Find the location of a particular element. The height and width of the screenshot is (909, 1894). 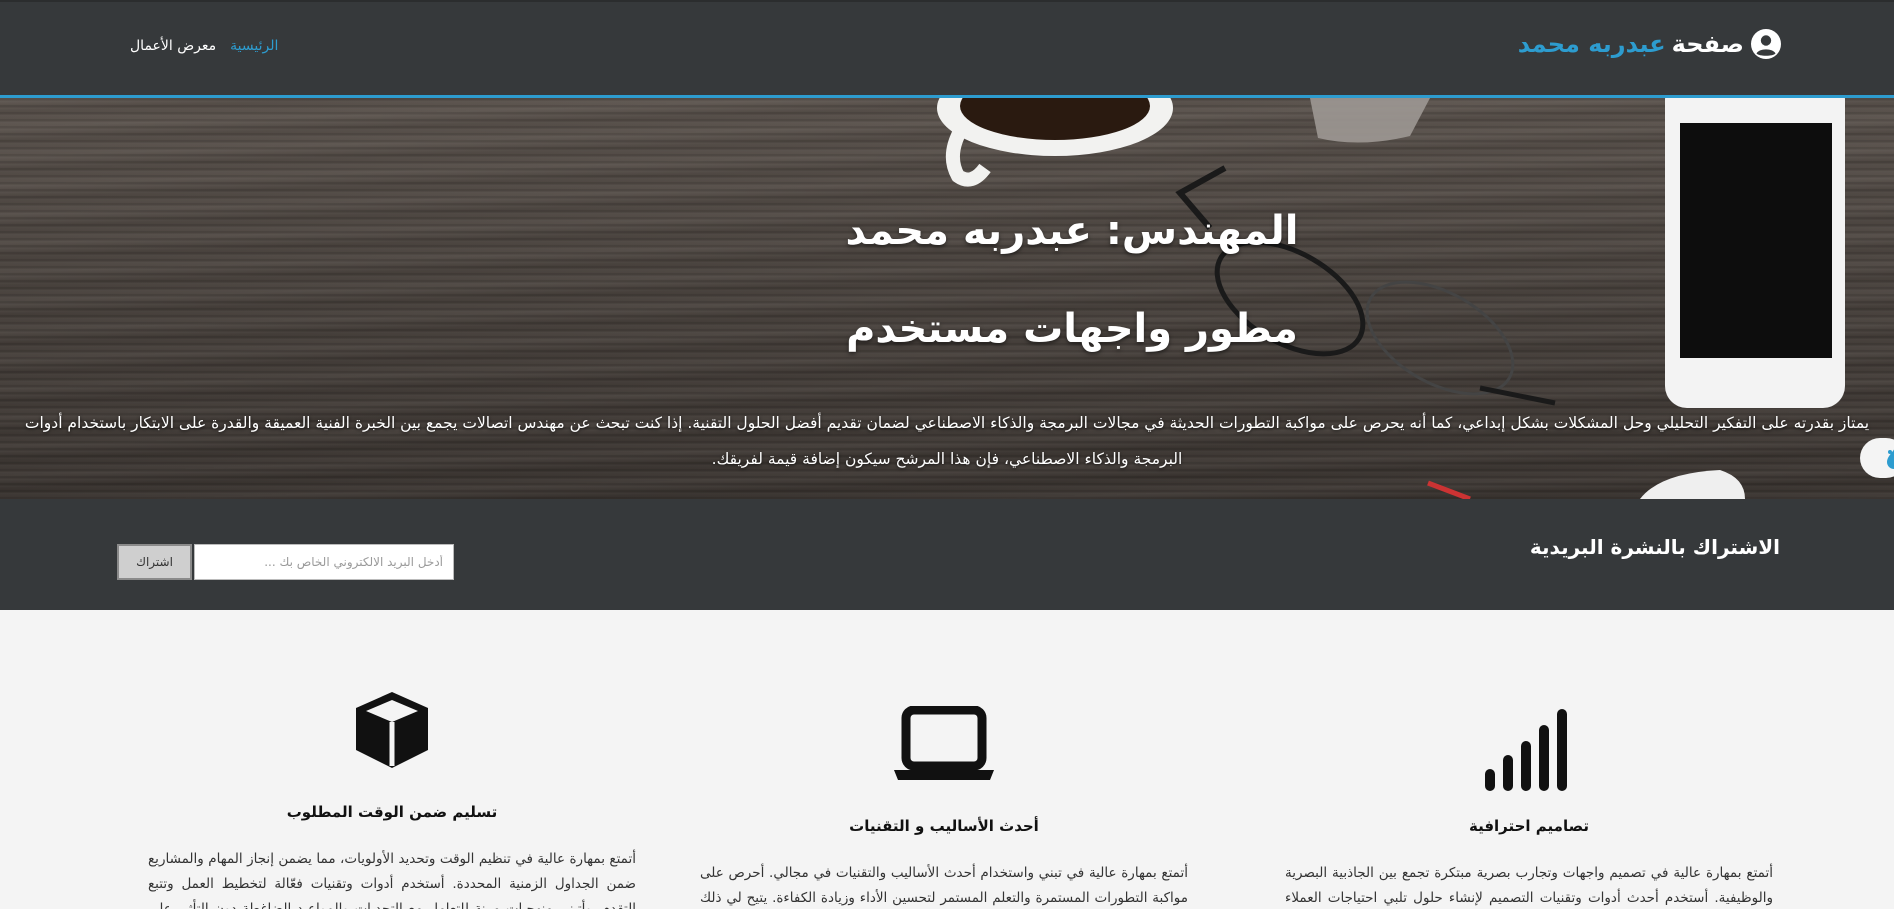

feature-title: أحدث الأساليب و التقنيات is located at coordinates (944, 826).